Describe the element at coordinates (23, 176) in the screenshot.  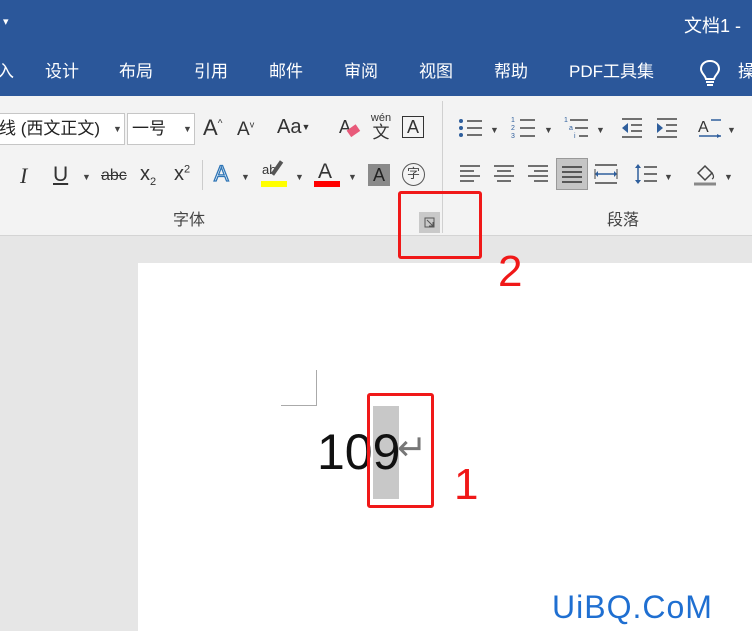
I see `italic-button: I` at that location.